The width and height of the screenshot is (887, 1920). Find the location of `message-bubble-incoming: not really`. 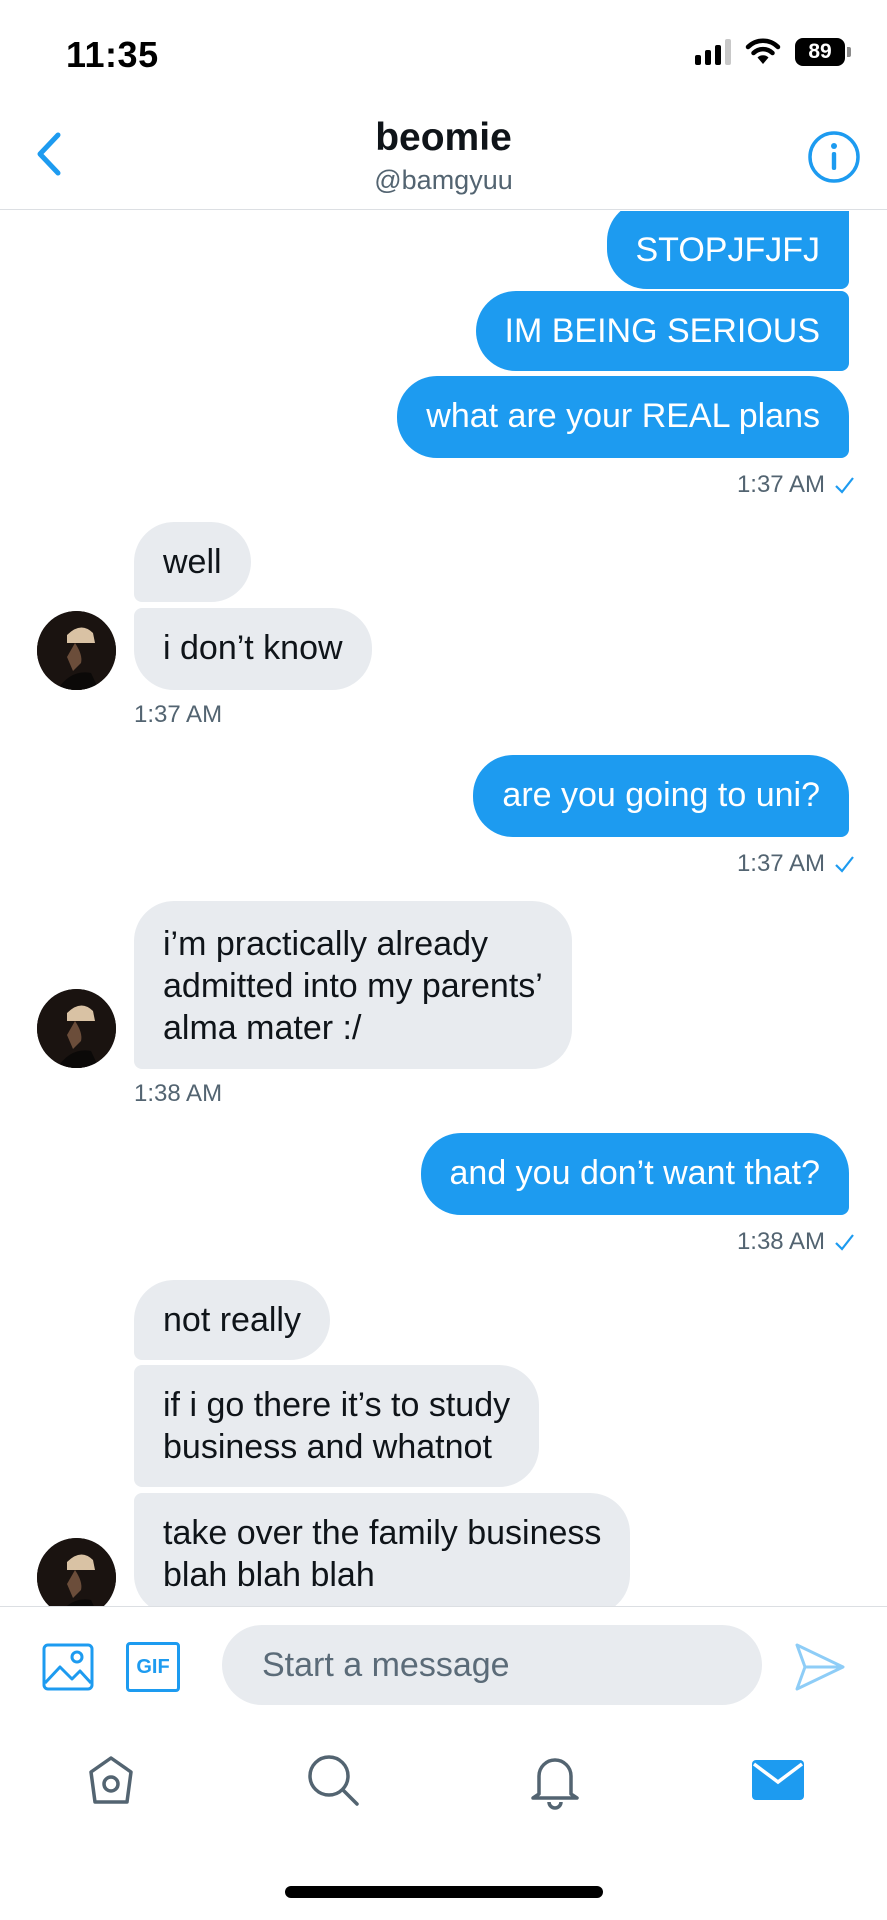

message-bubble-incoming: not really is located at coordinates (232, 1320).